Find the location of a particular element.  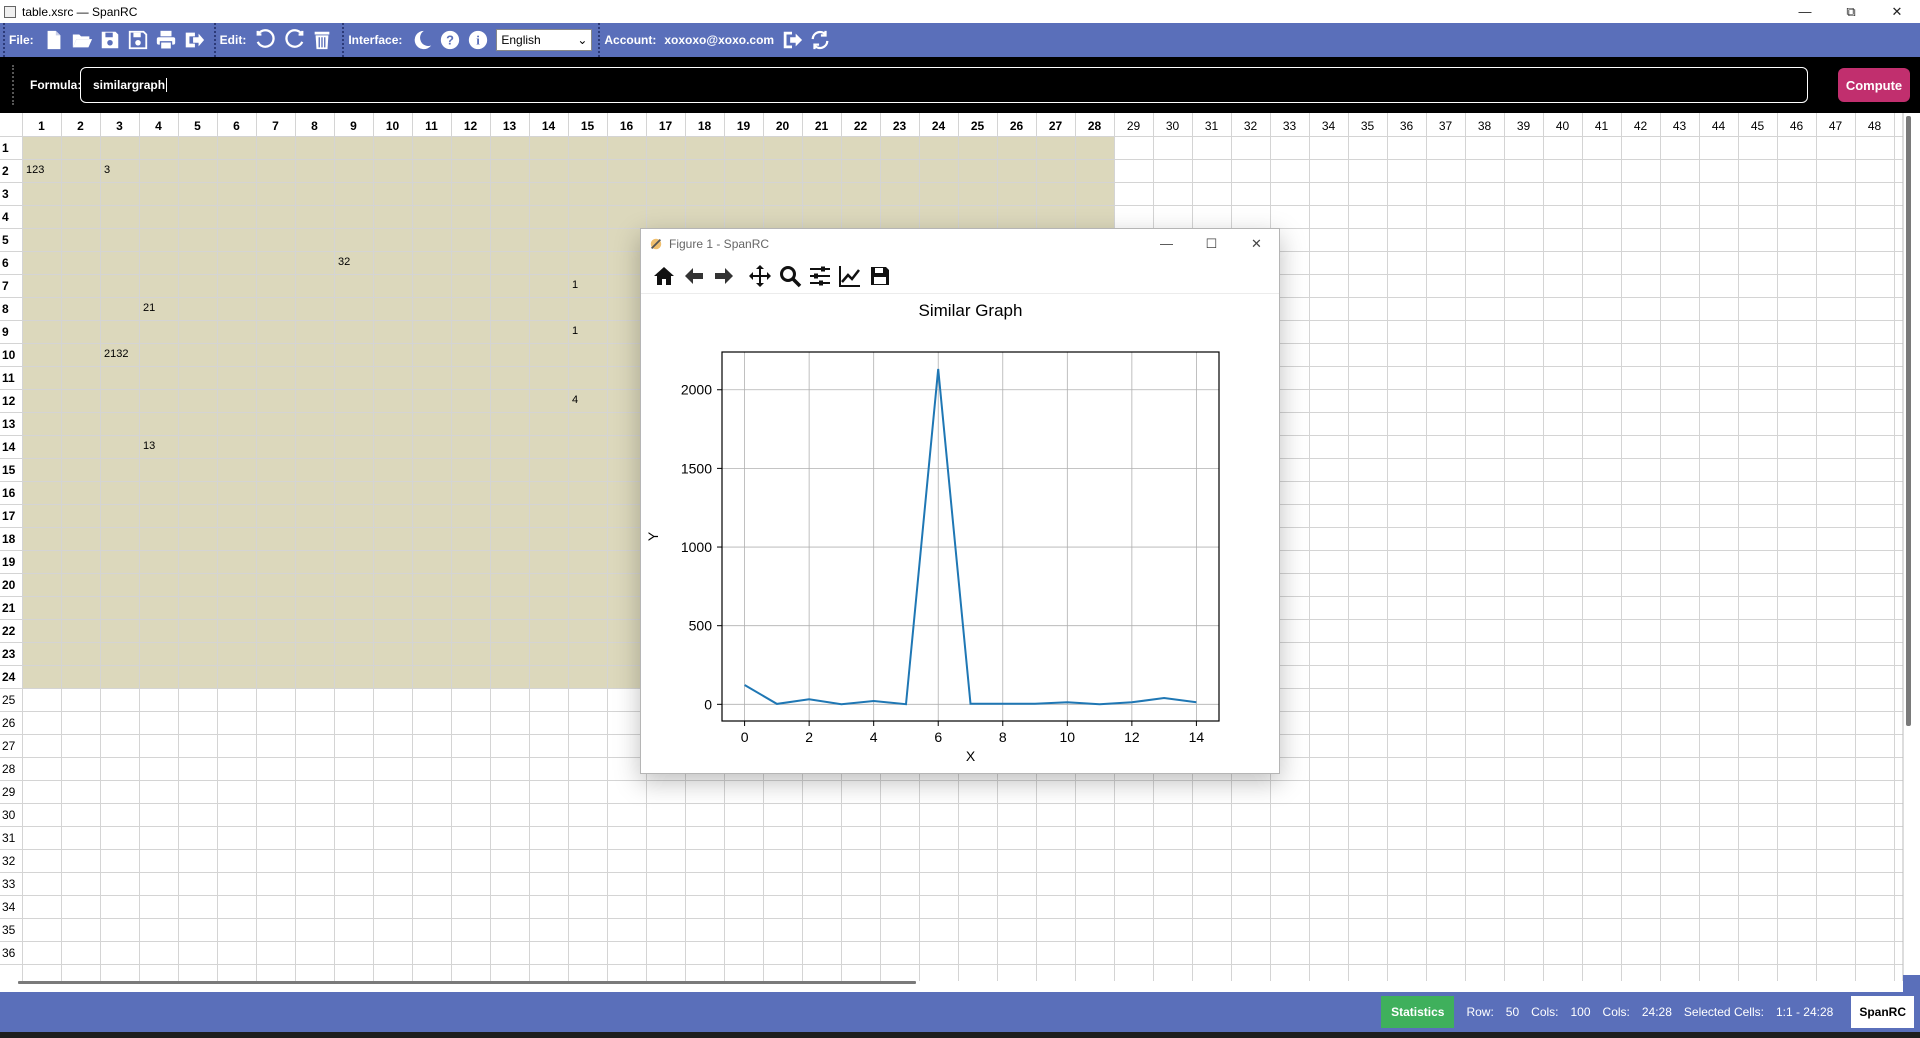

column-header: 4 is located at coordinates (158, 126).